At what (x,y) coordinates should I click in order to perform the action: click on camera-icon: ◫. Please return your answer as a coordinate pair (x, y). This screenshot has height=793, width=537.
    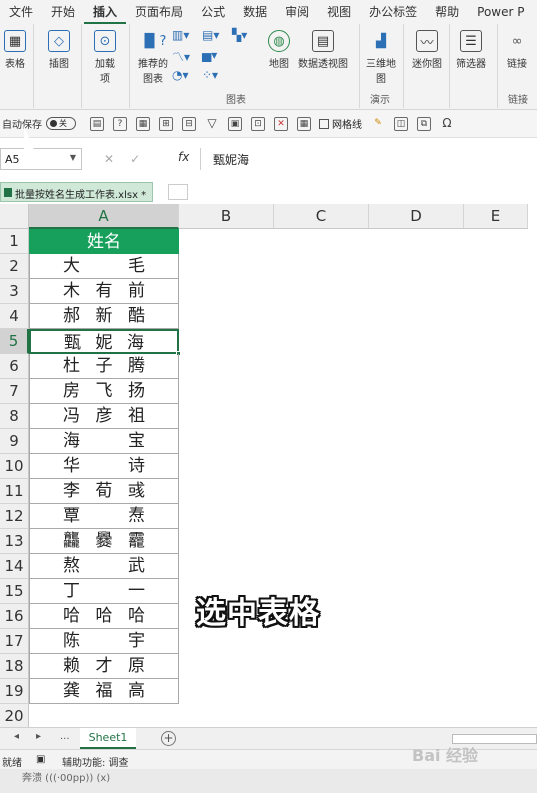
    Looking at the image, I should click on (401, 123).